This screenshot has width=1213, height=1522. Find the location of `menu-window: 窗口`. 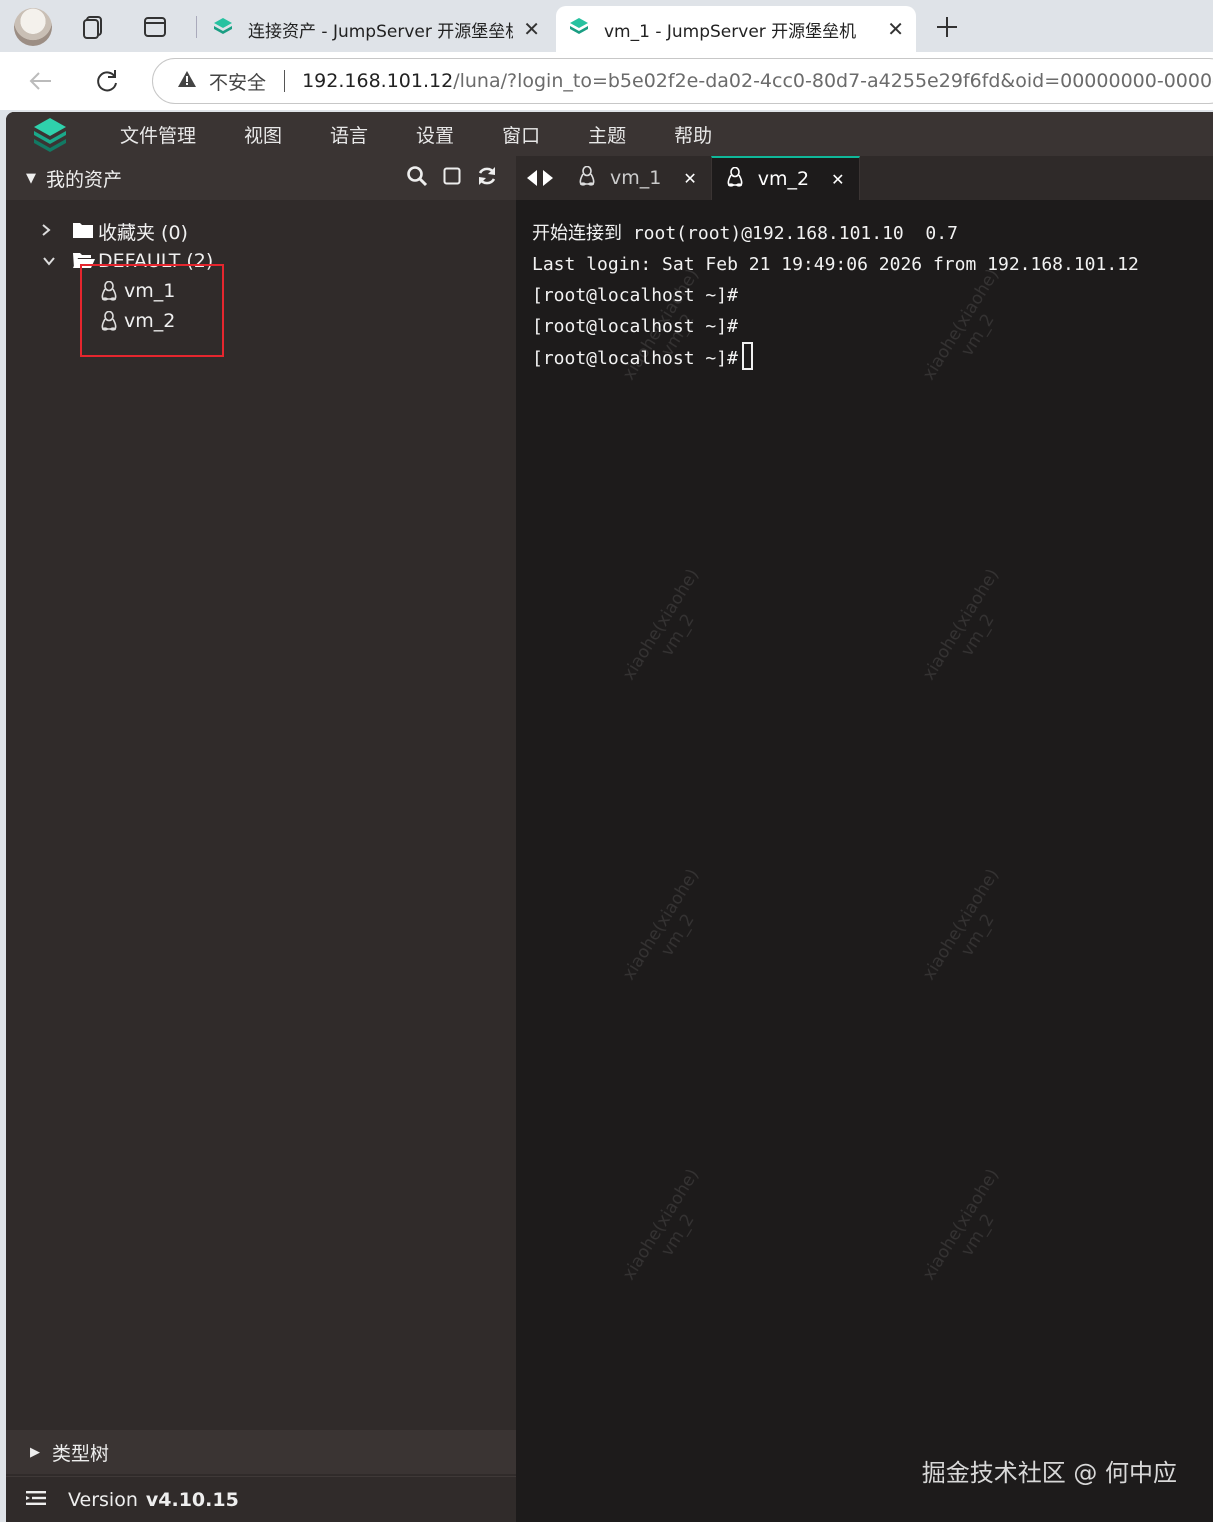

menu-window: 窗口 is located at coordinates (521, 134).